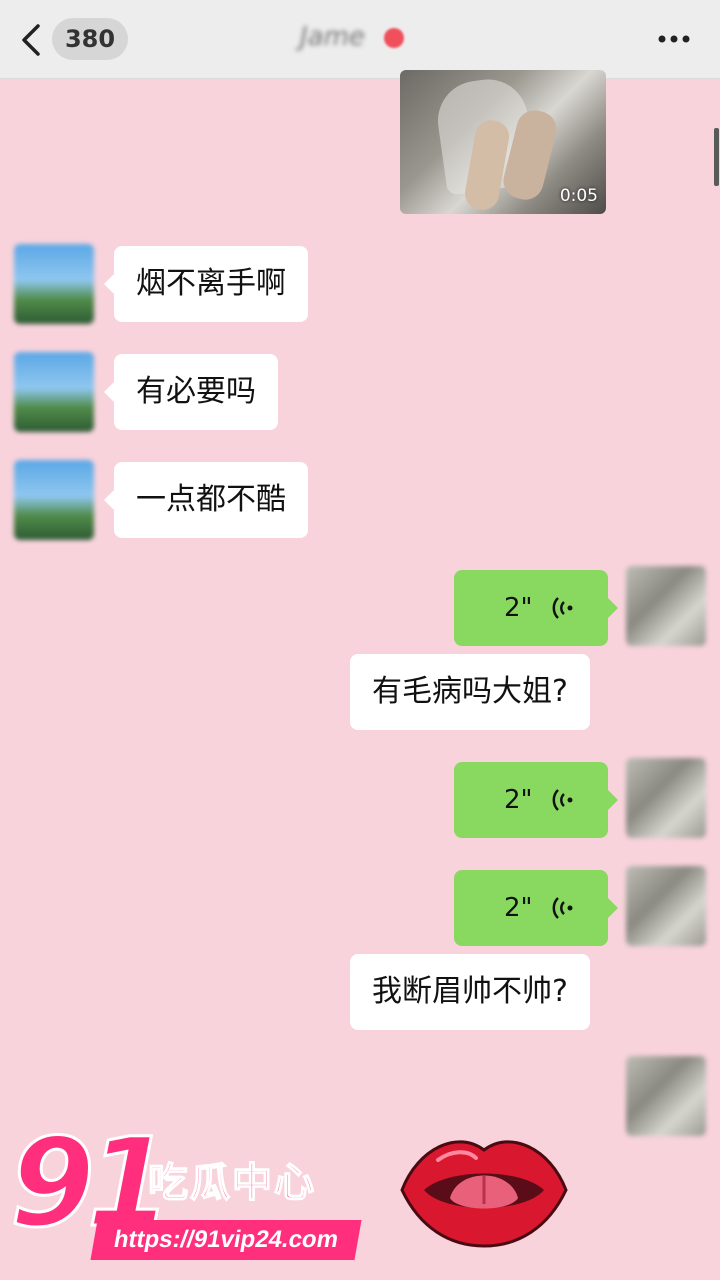 Image resolution: width=720 pixels, height=1280 pixels. Describe the element at coordinates (716, 157) in the screenshot. I see `scrollbar-thumb` at that location.